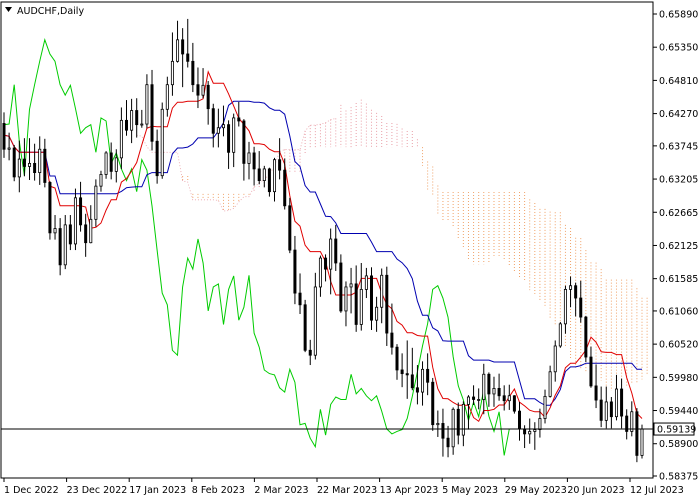 The height and width of the screenshot is (504, 700). I want to click on y-tick-label: 0.58900, so click(678, 444).